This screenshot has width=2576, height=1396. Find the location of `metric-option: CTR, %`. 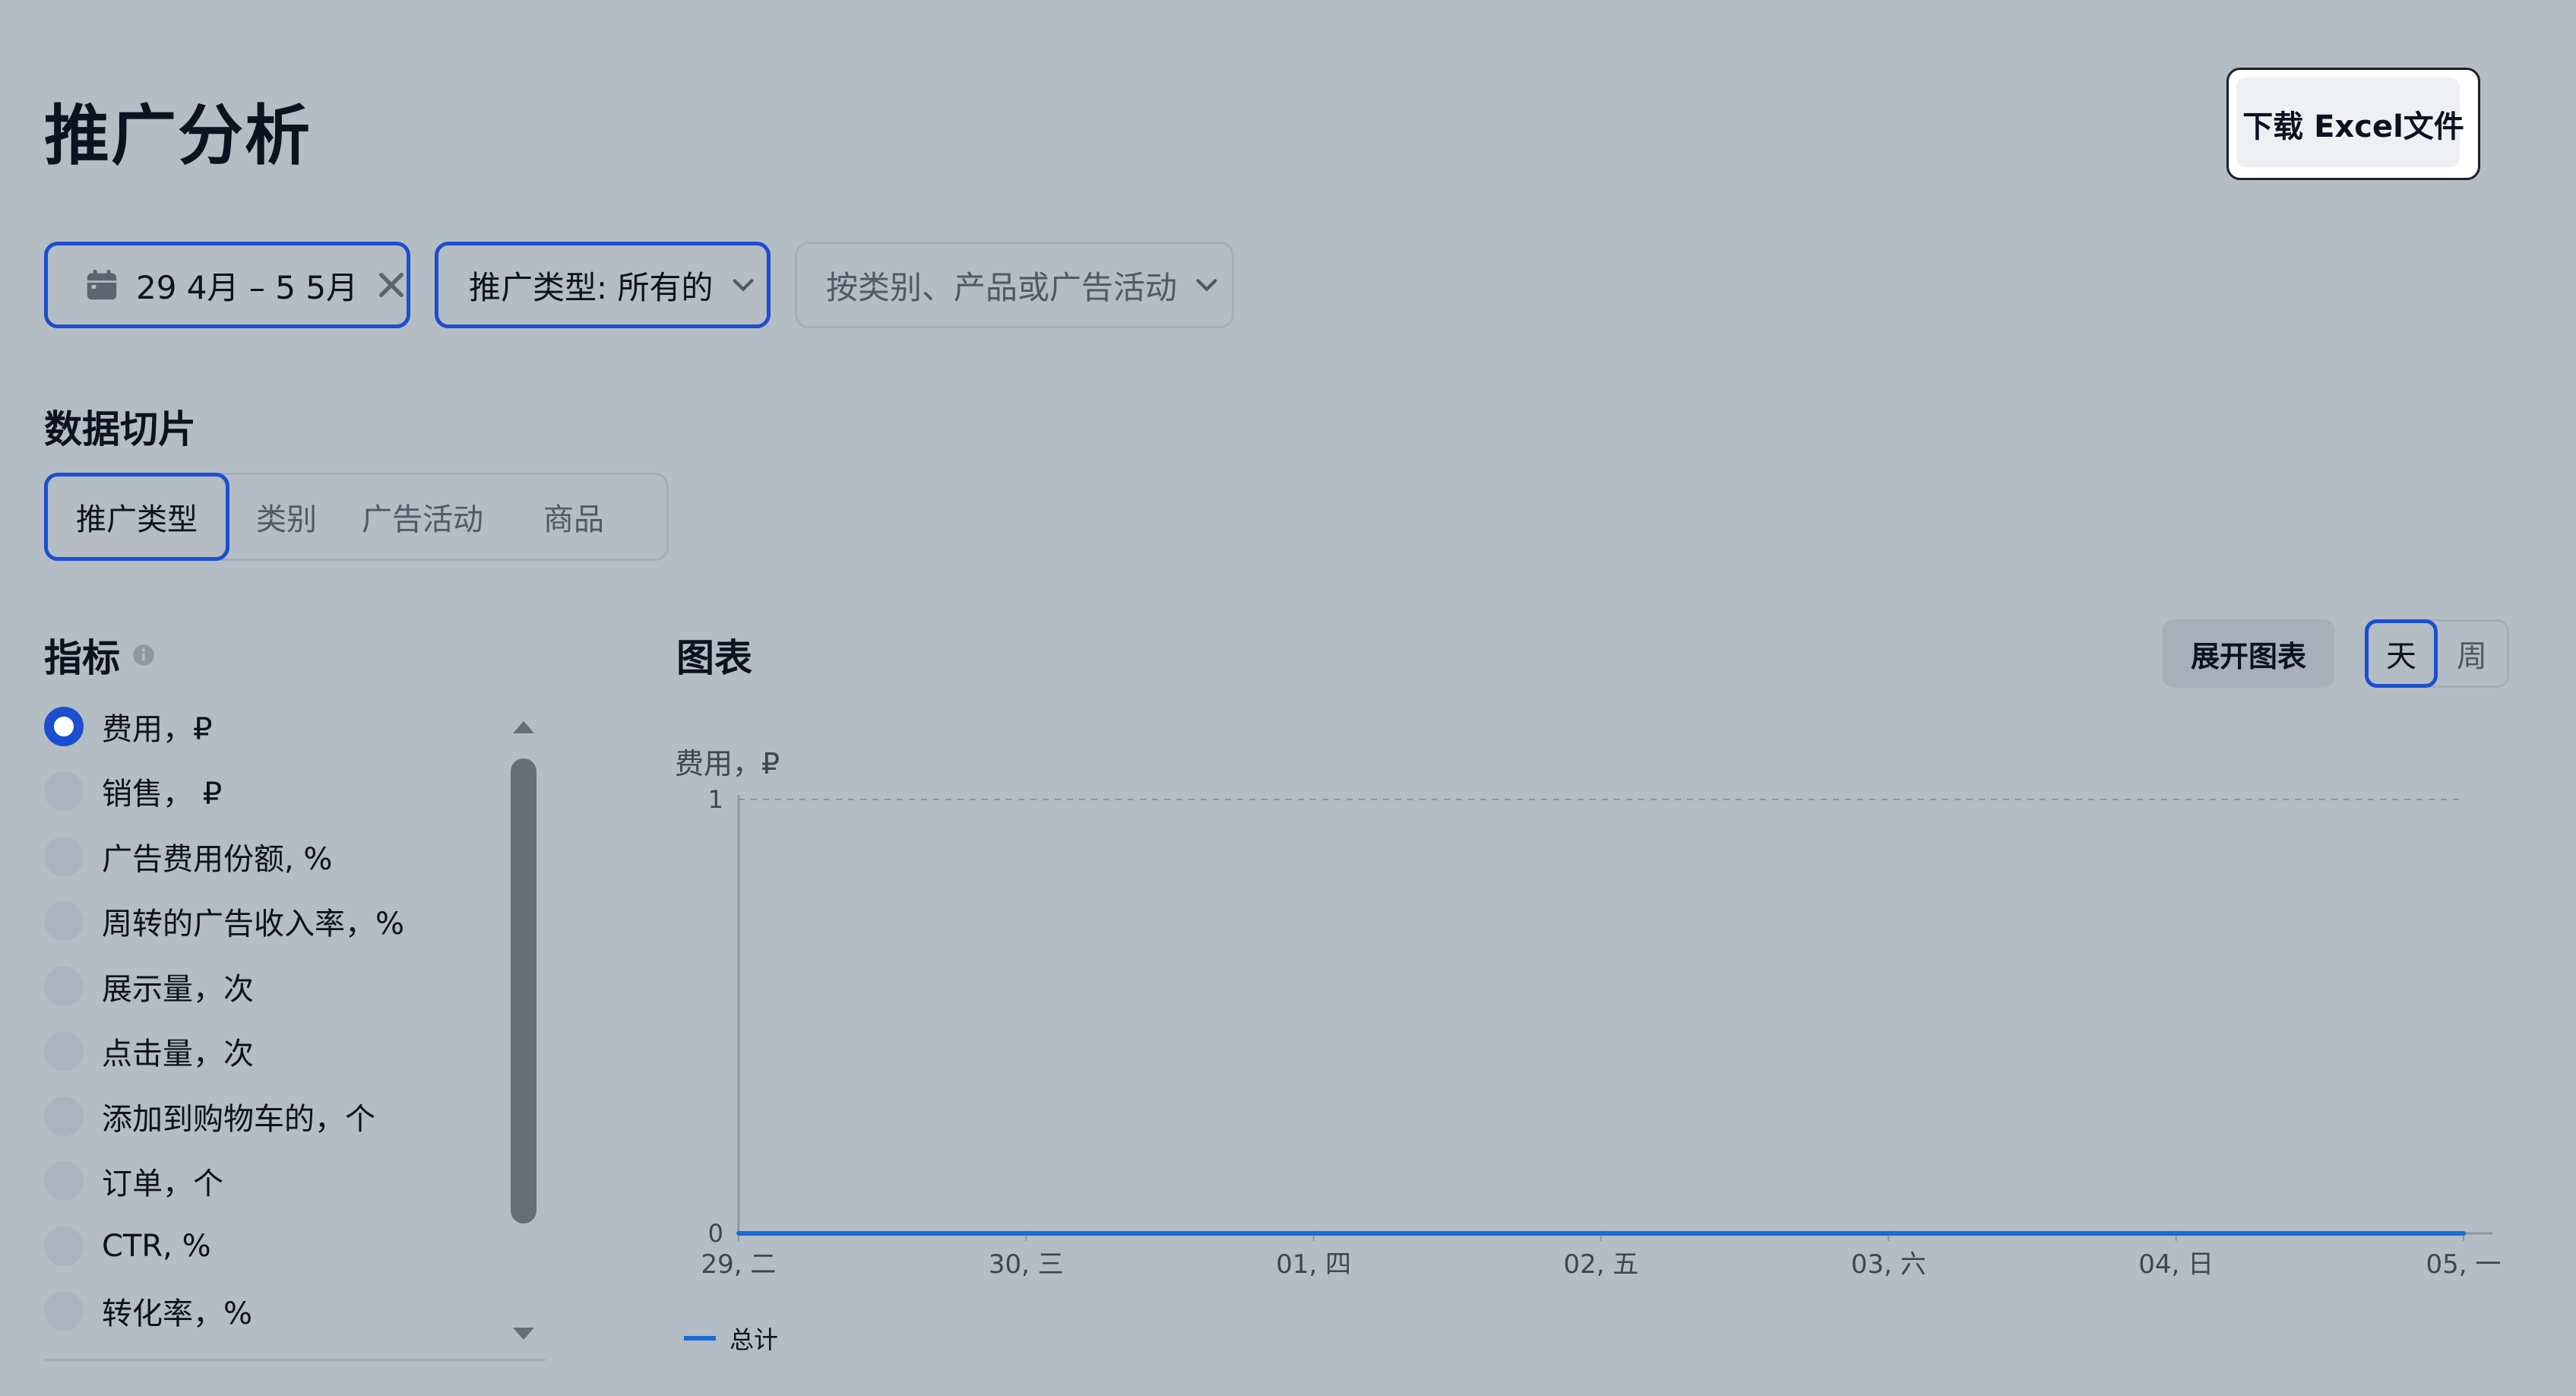

metric-option: CTR, % is located at coordinates (127, 1246).